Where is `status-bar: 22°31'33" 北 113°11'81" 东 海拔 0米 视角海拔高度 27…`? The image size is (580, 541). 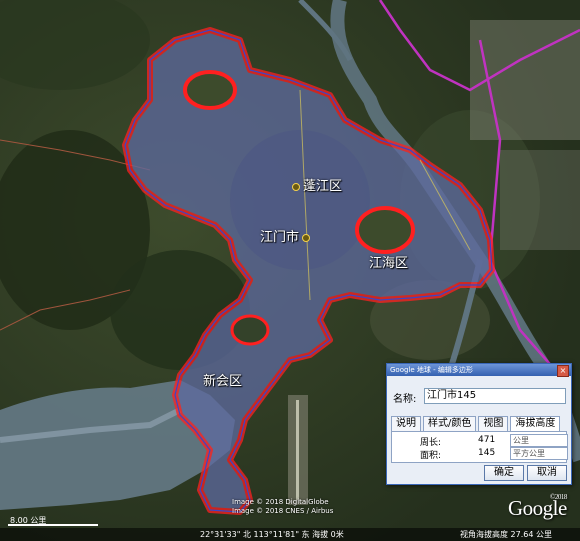
status-bar: 22°31'33" 北 113°11'81" 东 海拔 0米 视角海拔高度 27… is located at coordinates (290, 534).